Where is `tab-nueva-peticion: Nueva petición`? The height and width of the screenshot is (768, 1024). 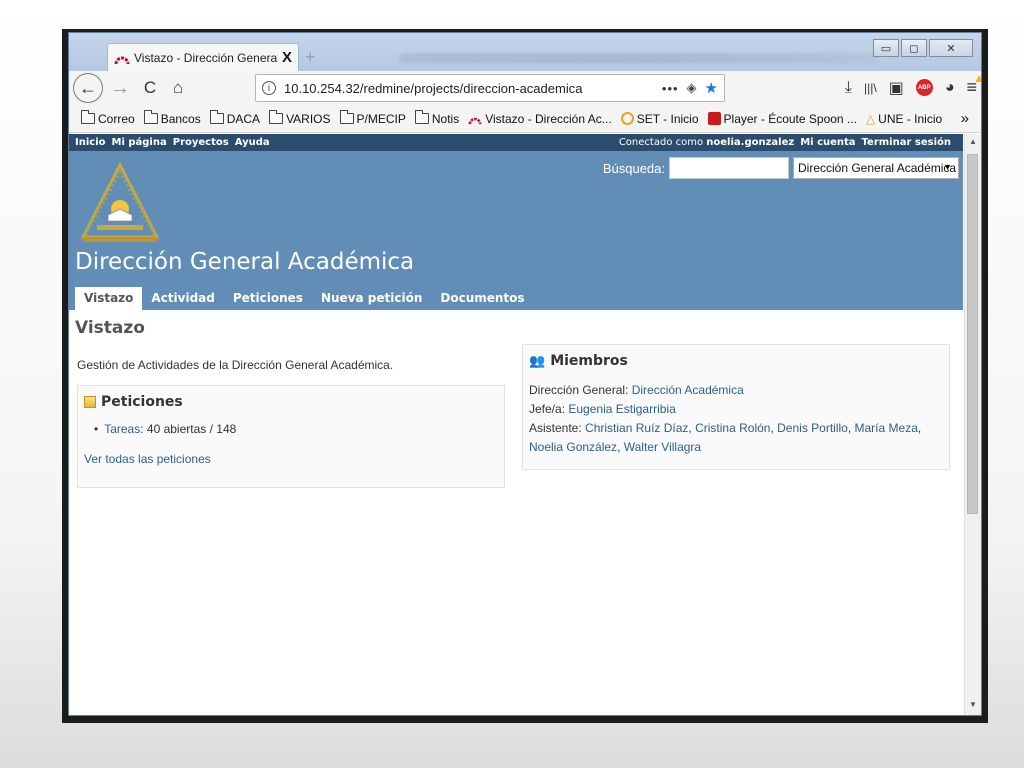
tab-nueva-peticion: Nueva petición is located at coordinates (371, 298).